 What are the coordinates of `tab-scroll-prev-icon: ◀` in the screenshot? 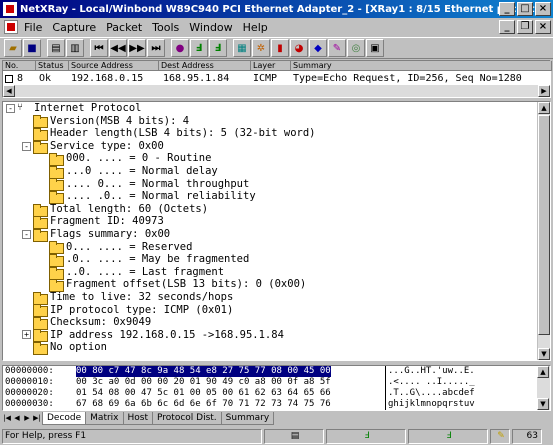 It's located at (17, 418).